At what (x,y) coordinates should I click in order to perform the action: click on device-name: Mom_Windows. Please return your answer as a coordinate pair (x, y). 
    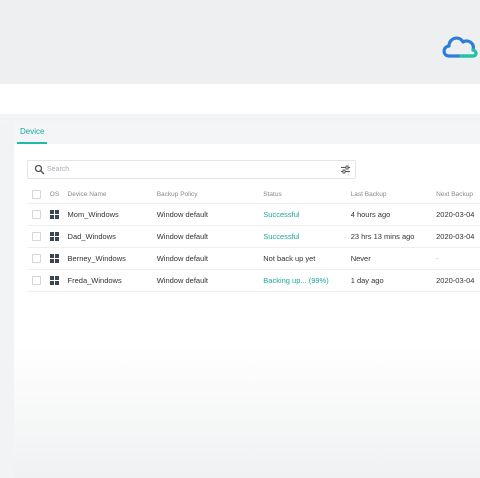
    Looking at the image, I should click on (112, 214).